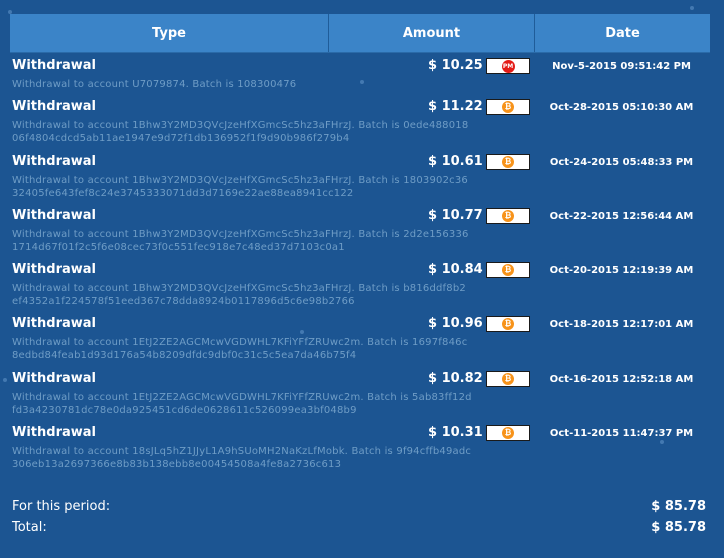 This screenshot has width=724, height=558. What do you see at coordinates (455, 432) in the screenshot?
I see `transaction-amount: $ 10.31` at bounding box center [455, 432].